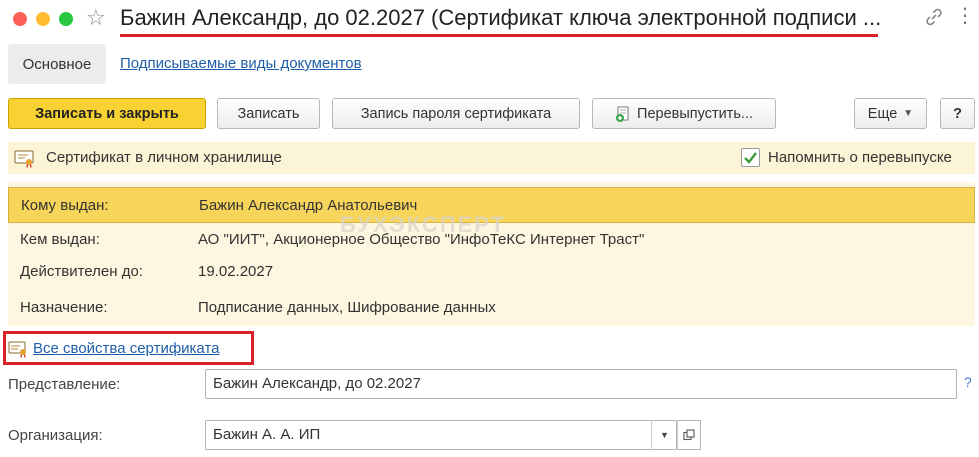 Image resolution: width=979 pixels, height=457 pixels. Describe the element at coordinates (441, 435) in the screenshot. I see `organization-select: Бажин А. А. ИП` at that location.